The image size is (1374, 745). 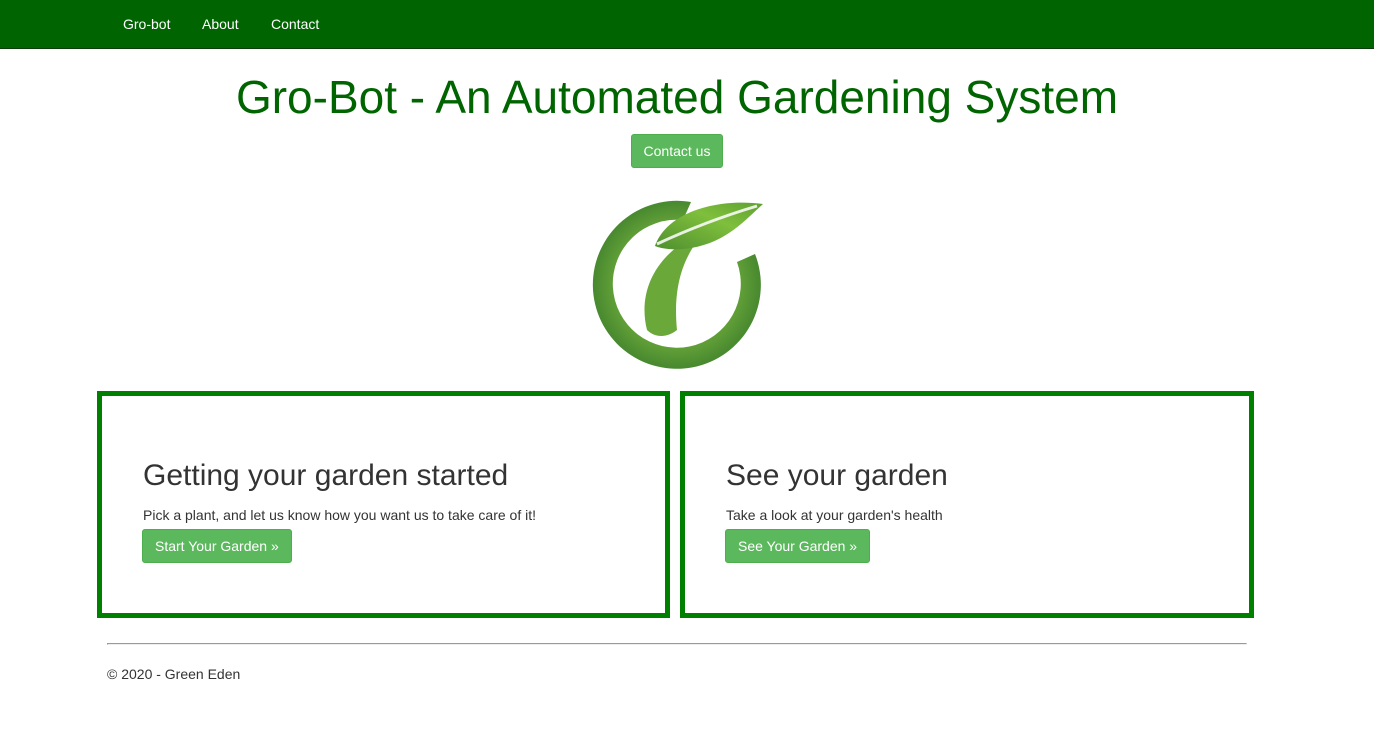 What do you see at coordinates (677, 280) in the screenshot?
I see `leaf-logo-icon` at bounding box center [677, 280].